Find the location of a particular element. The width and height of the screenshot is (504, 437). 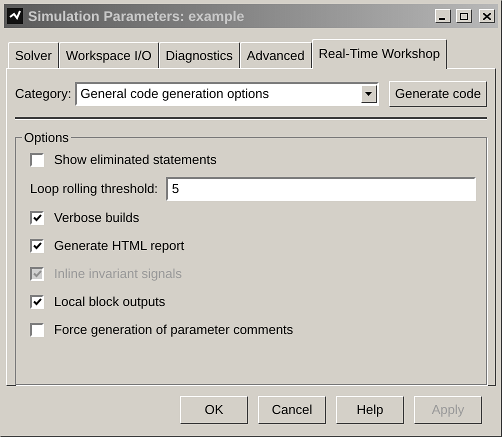

checkbox-label: Local block outputs is located at coordinates (110, 302).